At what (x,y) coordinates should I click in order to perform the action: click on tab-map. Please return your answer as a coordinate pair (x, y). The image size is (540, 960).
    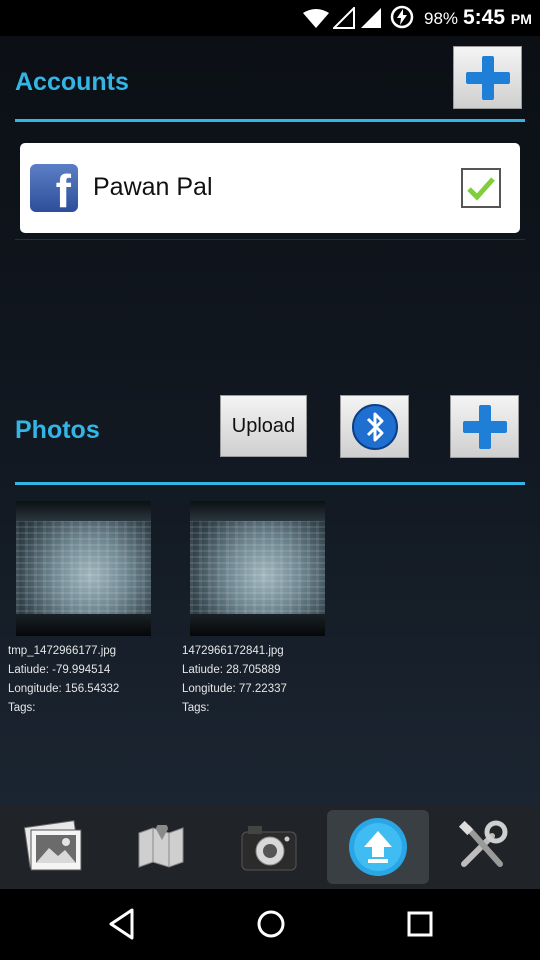
    Looking at the image, I should click on (161, 847).